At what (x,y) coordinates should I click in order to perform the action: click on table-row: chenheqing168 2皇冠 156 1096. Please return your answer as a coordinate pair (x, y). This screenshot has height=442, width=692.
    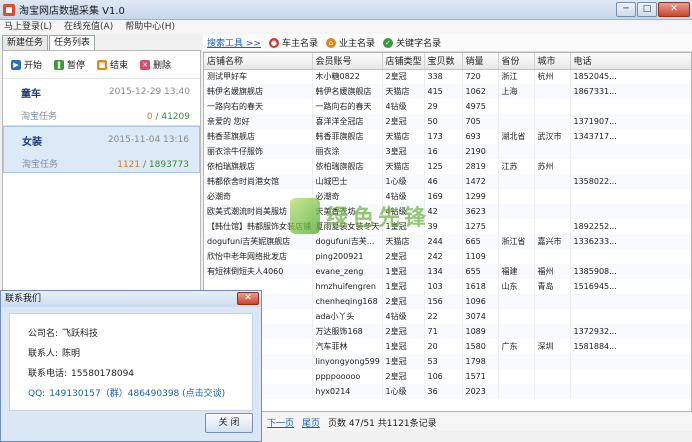
    Looking at the image, I should click on (447, 301).